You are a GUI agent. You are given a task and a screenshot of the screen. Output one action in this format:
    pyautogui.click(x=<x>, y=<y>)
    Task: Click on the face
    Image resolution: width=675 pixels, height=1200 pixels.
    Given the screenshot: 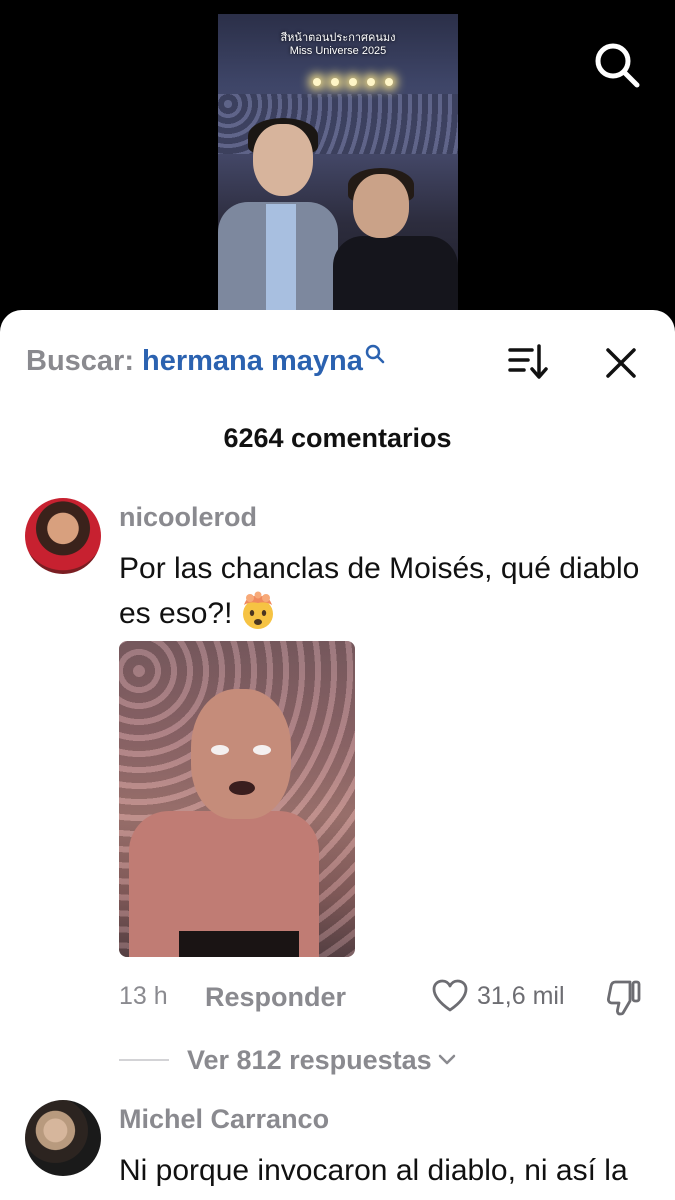 What is the action you would take?
    pyautogui.click(x=241, y=754)
    